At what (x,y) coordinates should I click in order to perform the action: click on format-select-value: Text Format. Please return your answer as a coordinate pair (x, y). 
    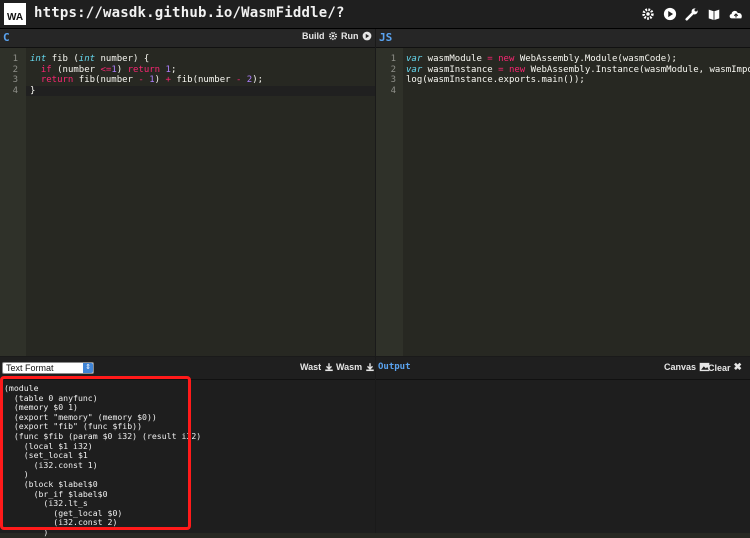
    Looking at the image, I should click on (30, 368).